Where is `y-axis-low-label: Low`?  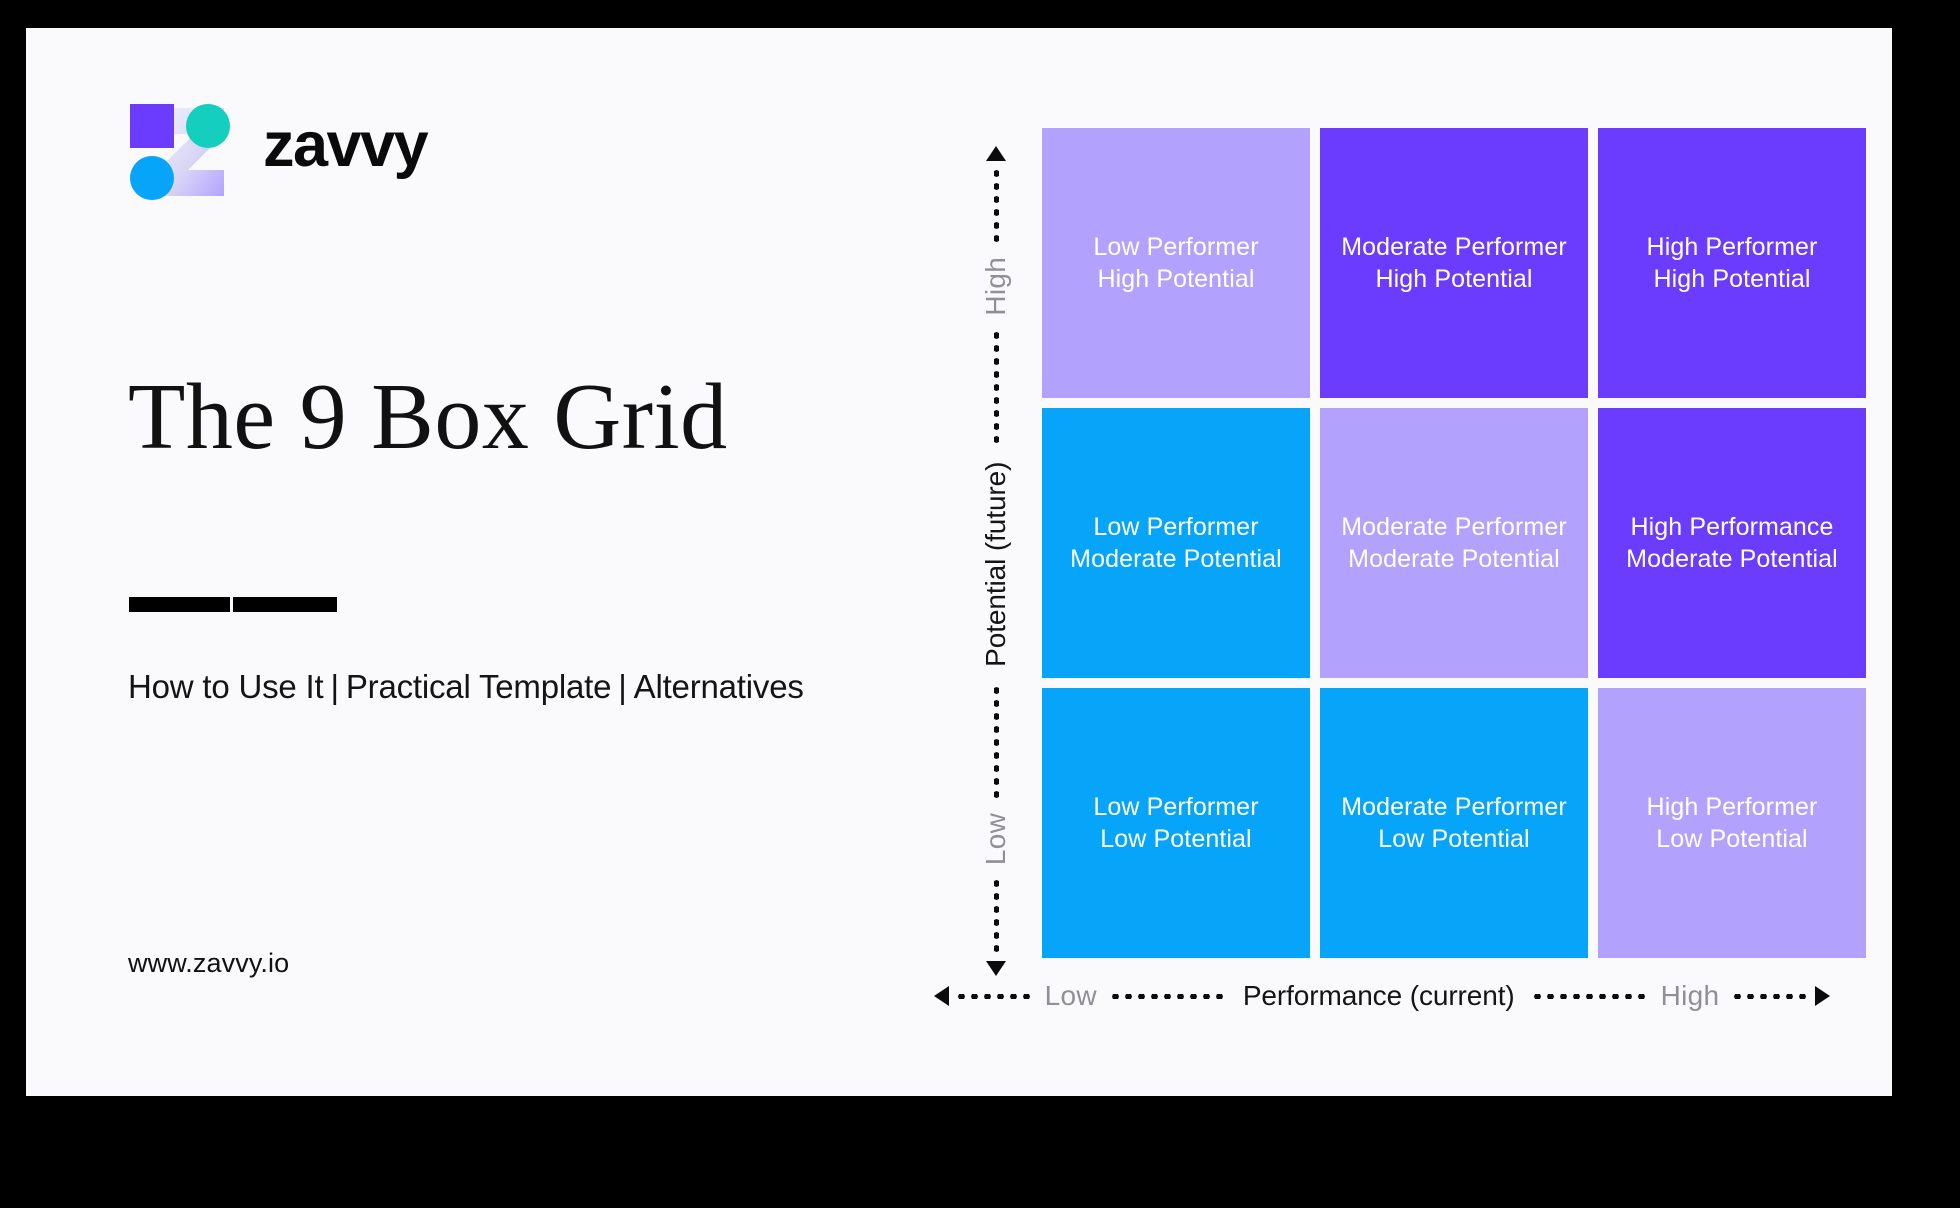 y-axis-low-label: Low is located at coordinates (995, 839).